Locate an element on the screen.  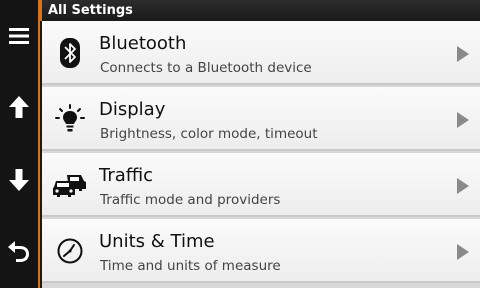
scroll-up-button is located at coordinates (19, 107).